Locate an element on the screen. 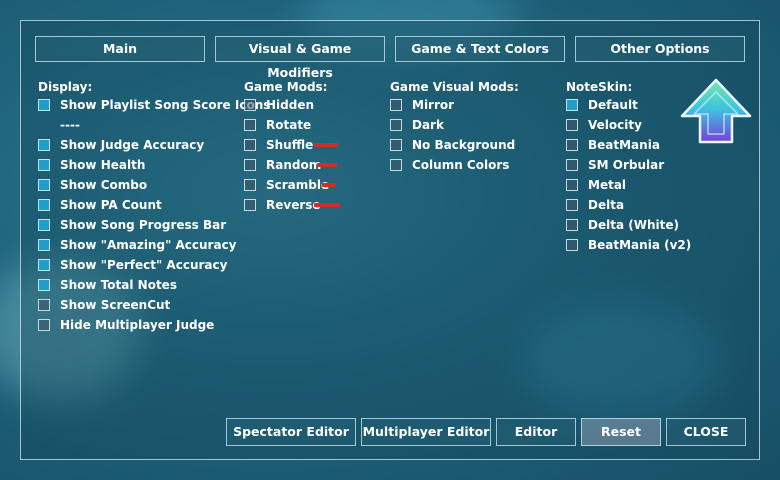 This screenshot has height=480, width=780. checkbox-row: SM Orbular is located at coordinates (628, 165).